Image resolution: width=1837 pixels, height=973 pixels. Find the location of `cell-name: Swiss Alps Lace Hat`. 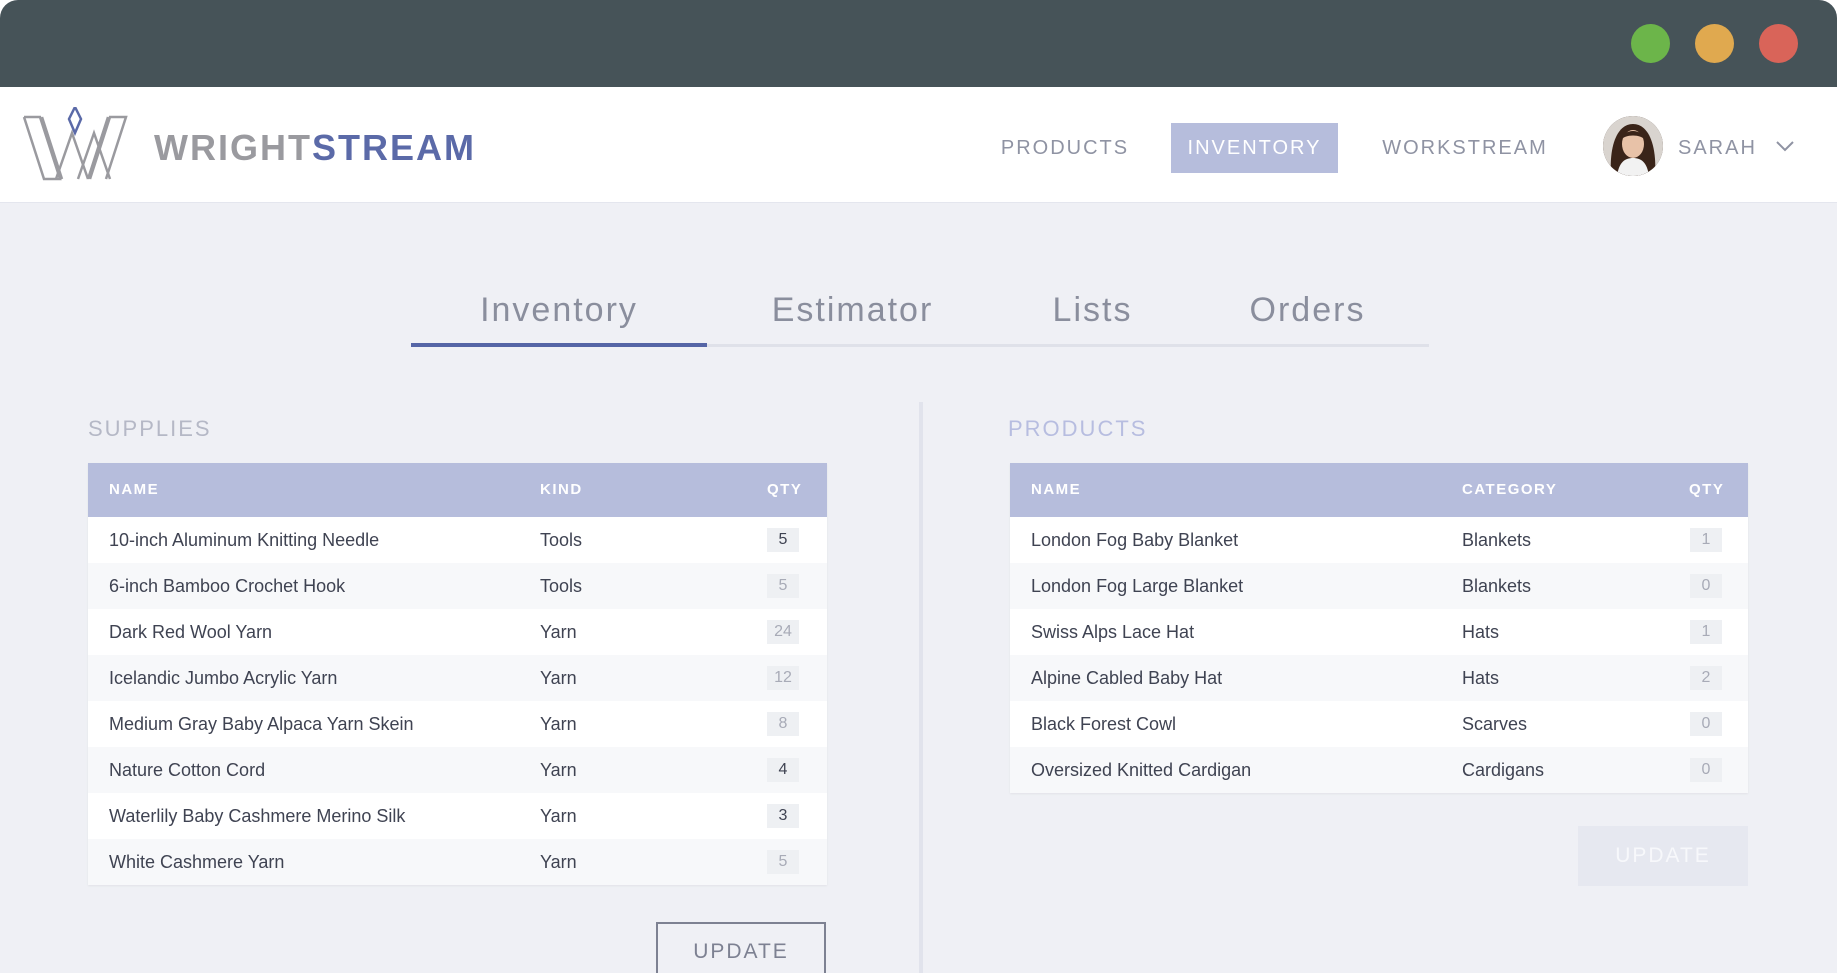

cell-name: Swiss Alps Lace Hat is located at coordinates (1113, 632).